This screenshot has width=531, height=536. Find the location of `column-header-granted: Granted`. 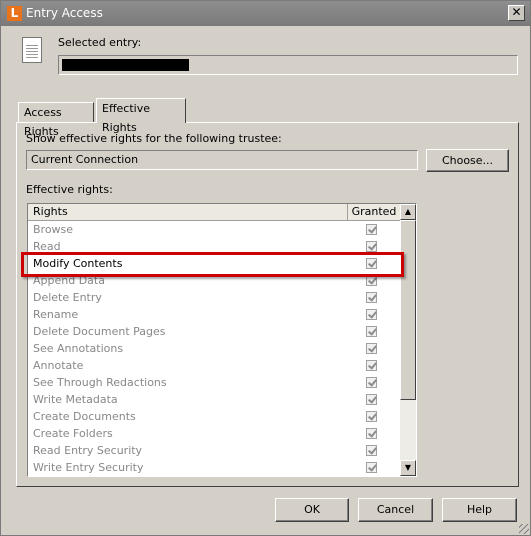

column-header-granted: Granted is located at coordinates (374, 212).